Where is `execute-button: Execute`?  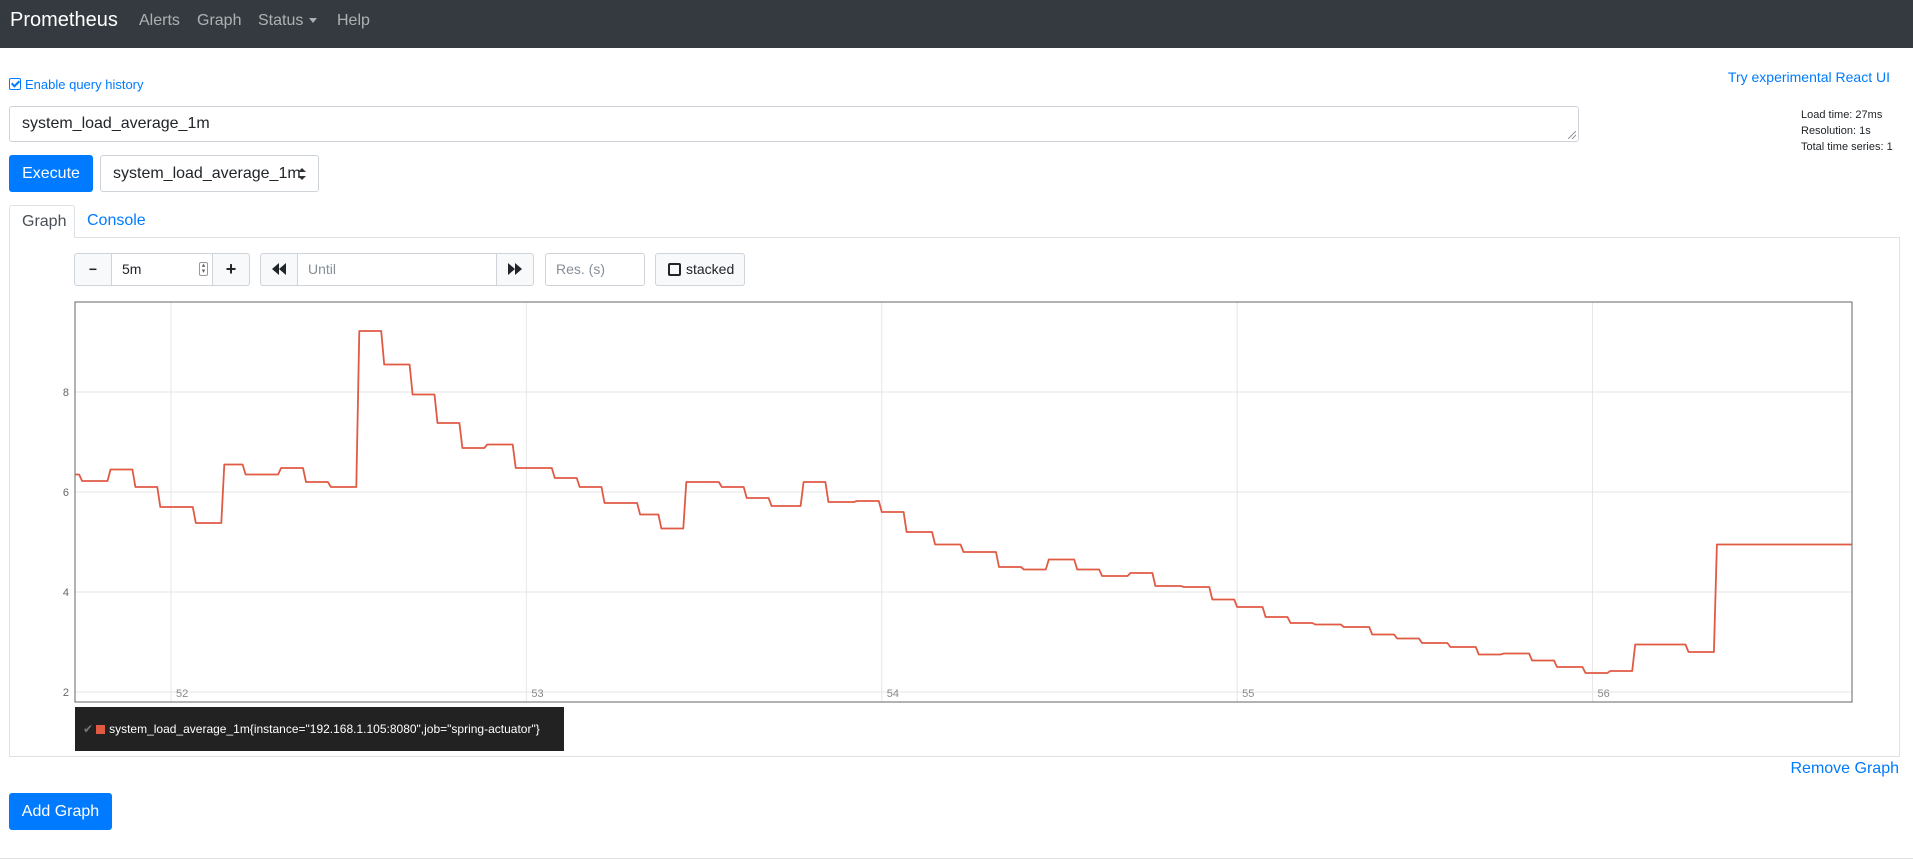
execute-button: Execute is located at coordinates (51, 173).